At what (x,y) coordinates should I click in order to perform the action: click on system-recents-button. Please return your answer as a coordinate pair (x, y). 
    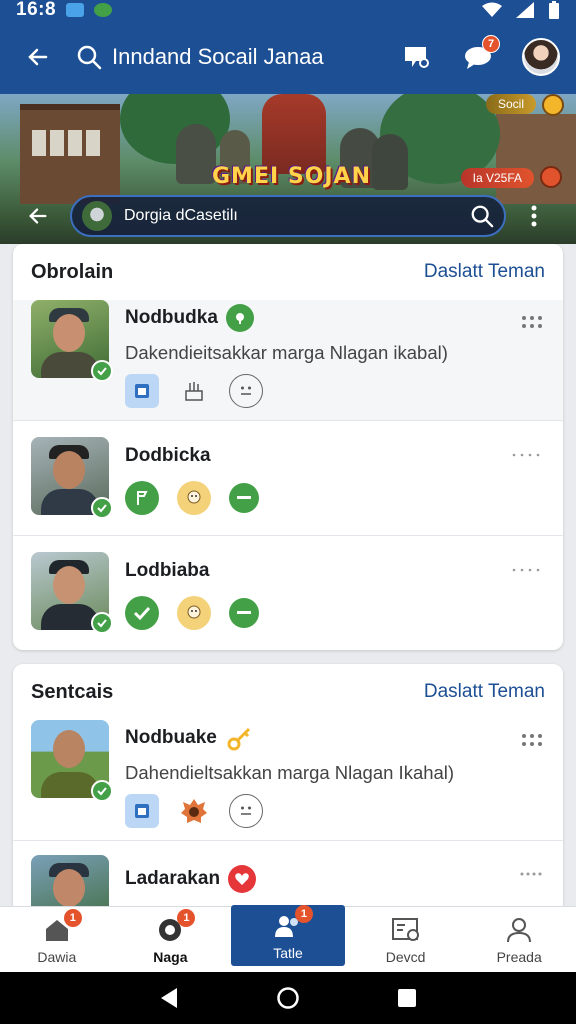
    Looking at the image, I should click on (407, 998).